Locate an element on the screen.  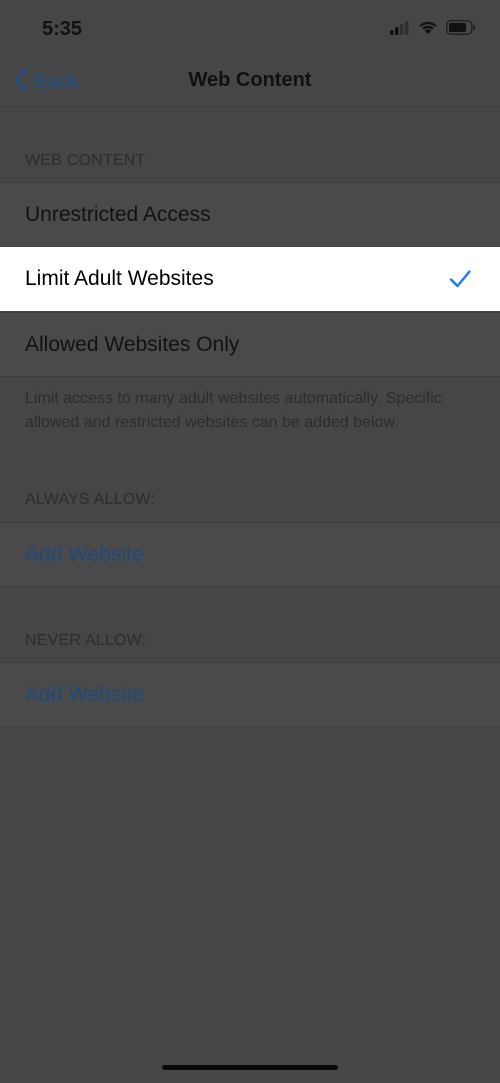
home-indicator is located at coordinates (250, 1067).